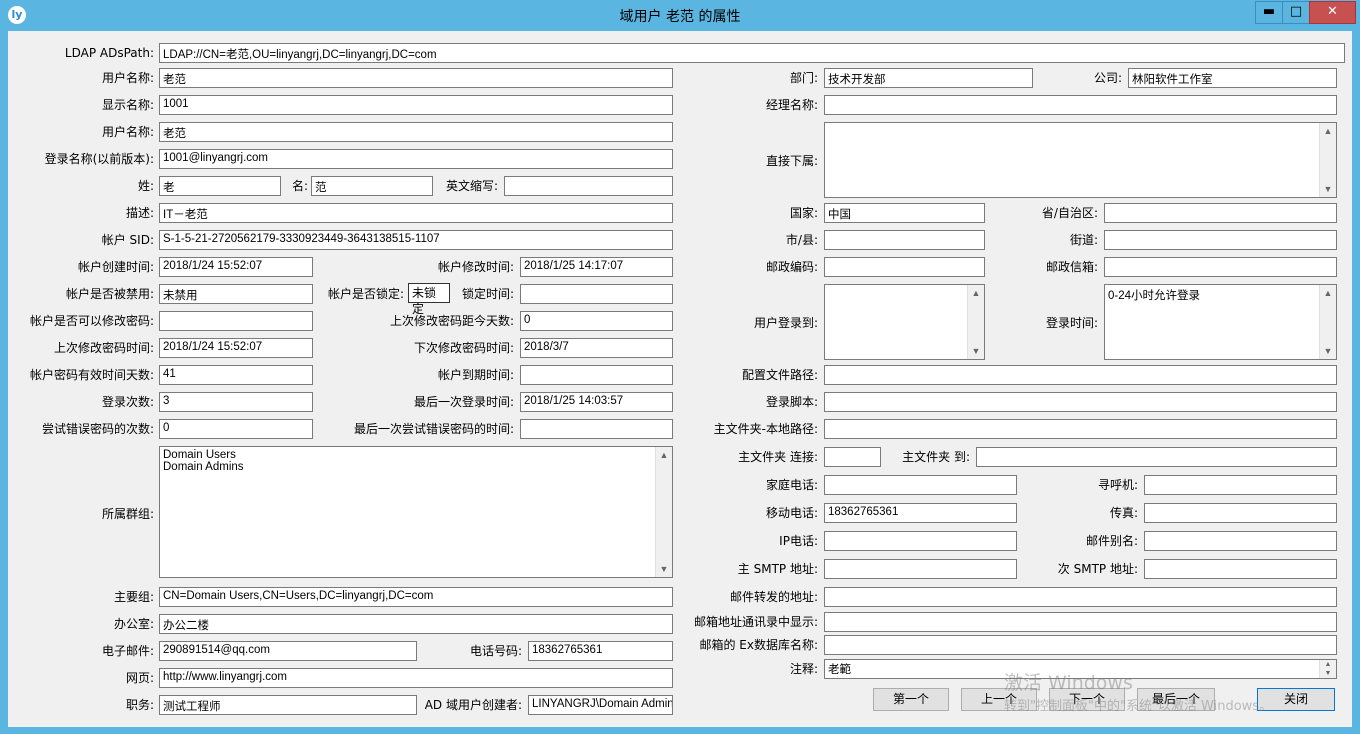  I want to click on locked-value: 未锁定, so click(429, 299).